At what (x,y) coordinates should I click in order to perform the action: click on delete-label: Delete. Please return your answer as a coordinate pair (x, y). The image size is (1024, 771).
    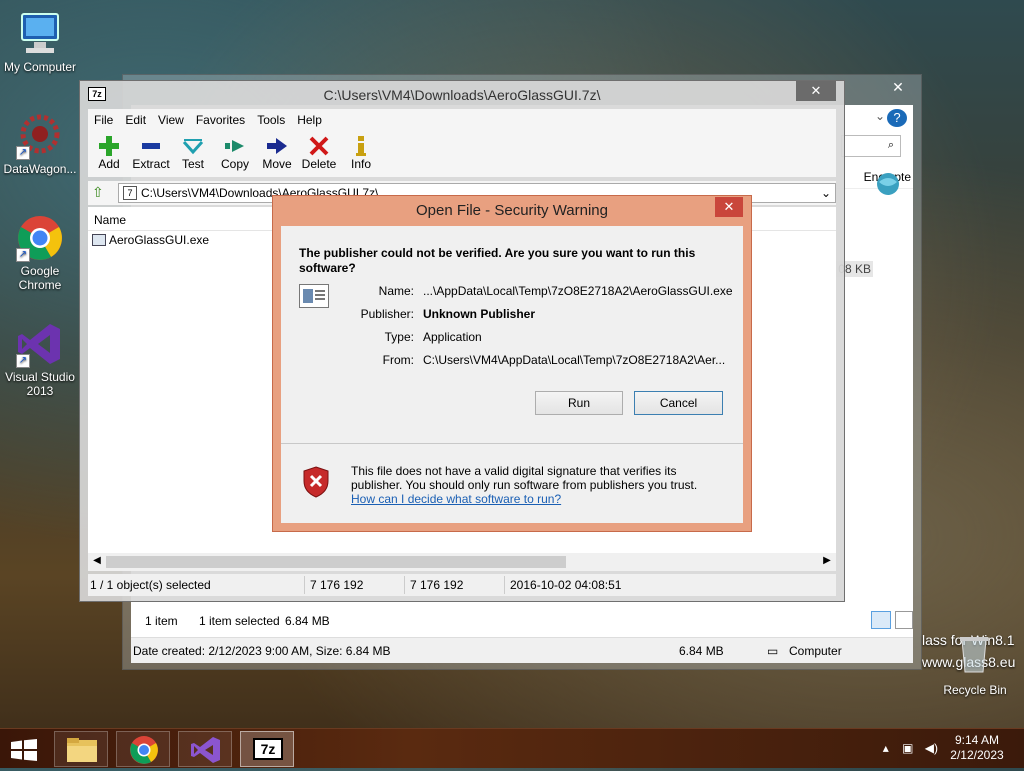
    Looking at the image, I should click on (319, 164).